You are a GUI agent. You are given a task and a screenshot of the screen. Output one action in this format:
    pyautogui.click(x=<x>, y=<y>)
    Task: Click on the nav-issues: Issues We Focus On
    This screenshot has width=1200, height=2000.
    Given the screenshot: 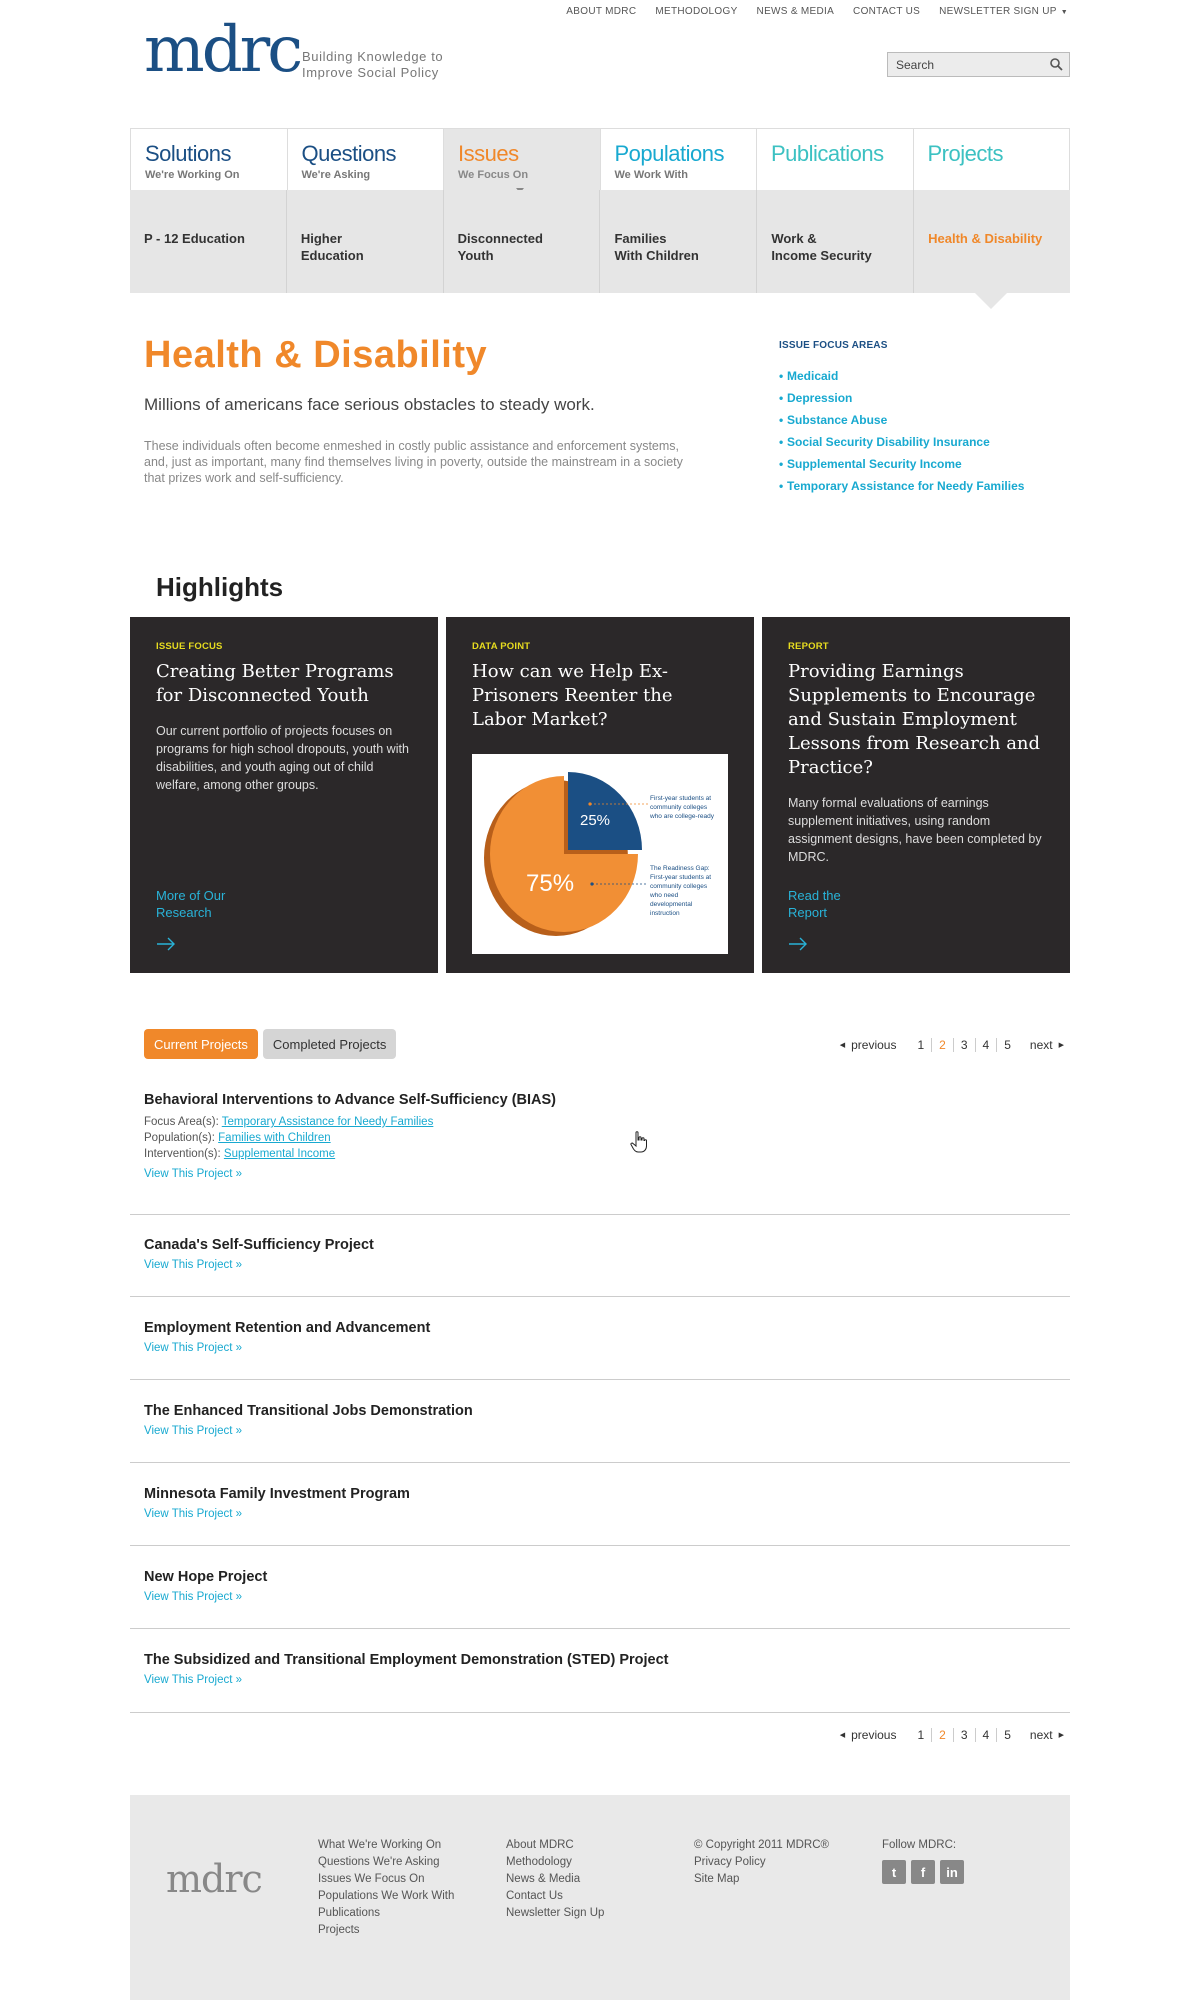 What is the action you would take?
    pyautogui.click(x=521, y=161)
    